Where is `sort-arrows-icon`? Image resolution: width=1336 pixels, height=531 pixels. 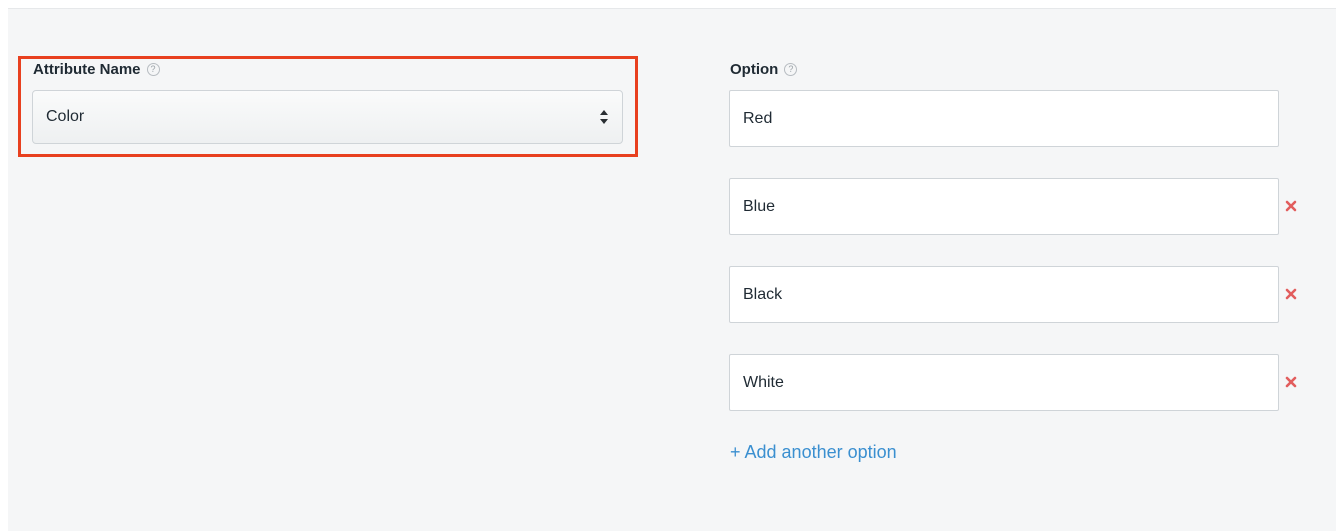 sort-arrows-icon is located at coordinates (604, 117).